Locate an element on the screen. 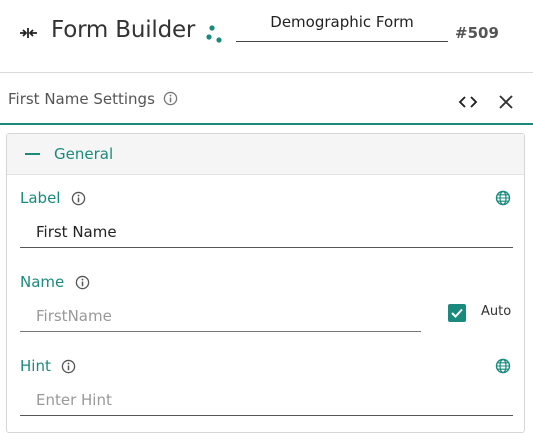 The image size is (533, 433). app-title: Form Builder is located at coordinates (123, 30).